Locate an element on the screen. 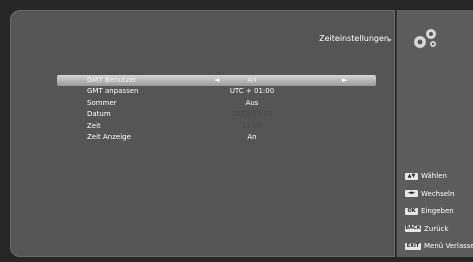 The height and width of the screenshot is (262, 473). menu-row-sommer: Sommer Aus is located at coordinates (216, 103).